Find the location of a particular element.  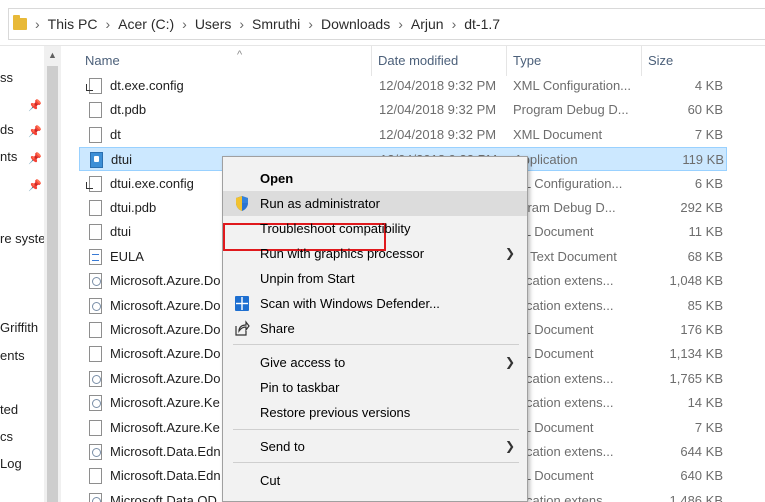

menu-item-label: Pin to taskbar is located at coordinates (300, 387).